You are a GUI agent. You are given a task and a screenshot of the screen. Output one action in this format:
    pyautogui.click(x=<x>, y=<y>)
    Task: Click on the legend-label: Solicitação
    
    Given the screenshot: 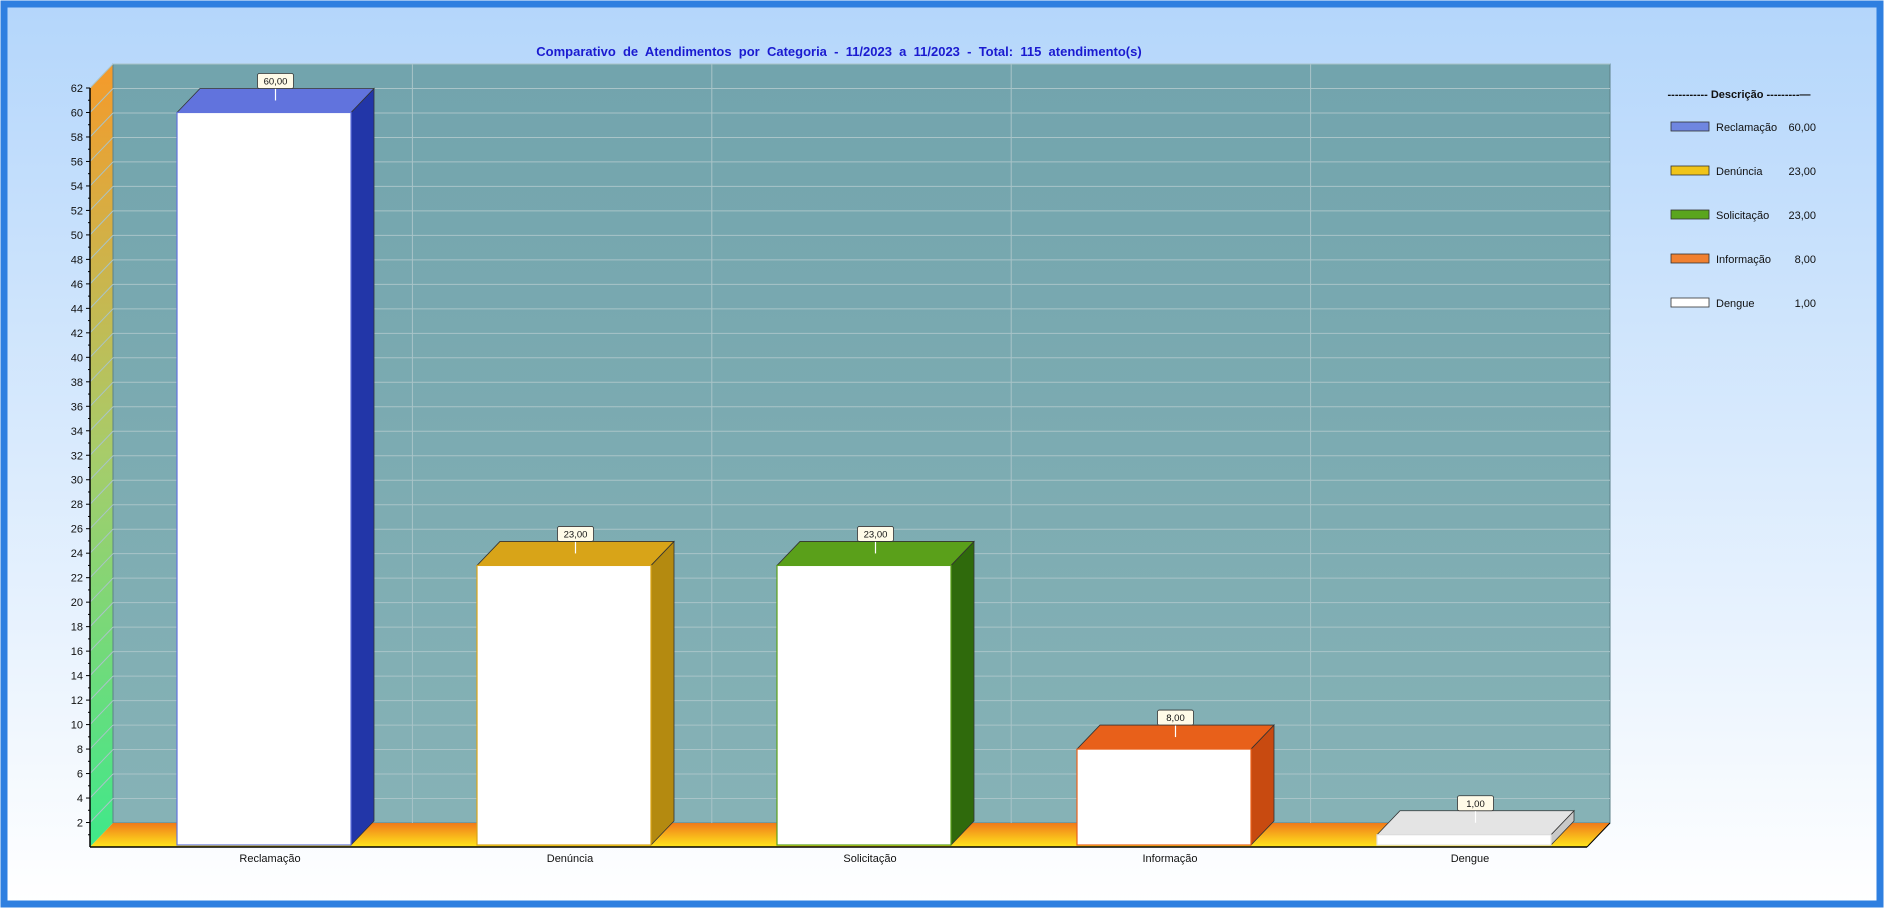 What is the action you would take?
    pyautogui.click(x=1742, y=216)
    